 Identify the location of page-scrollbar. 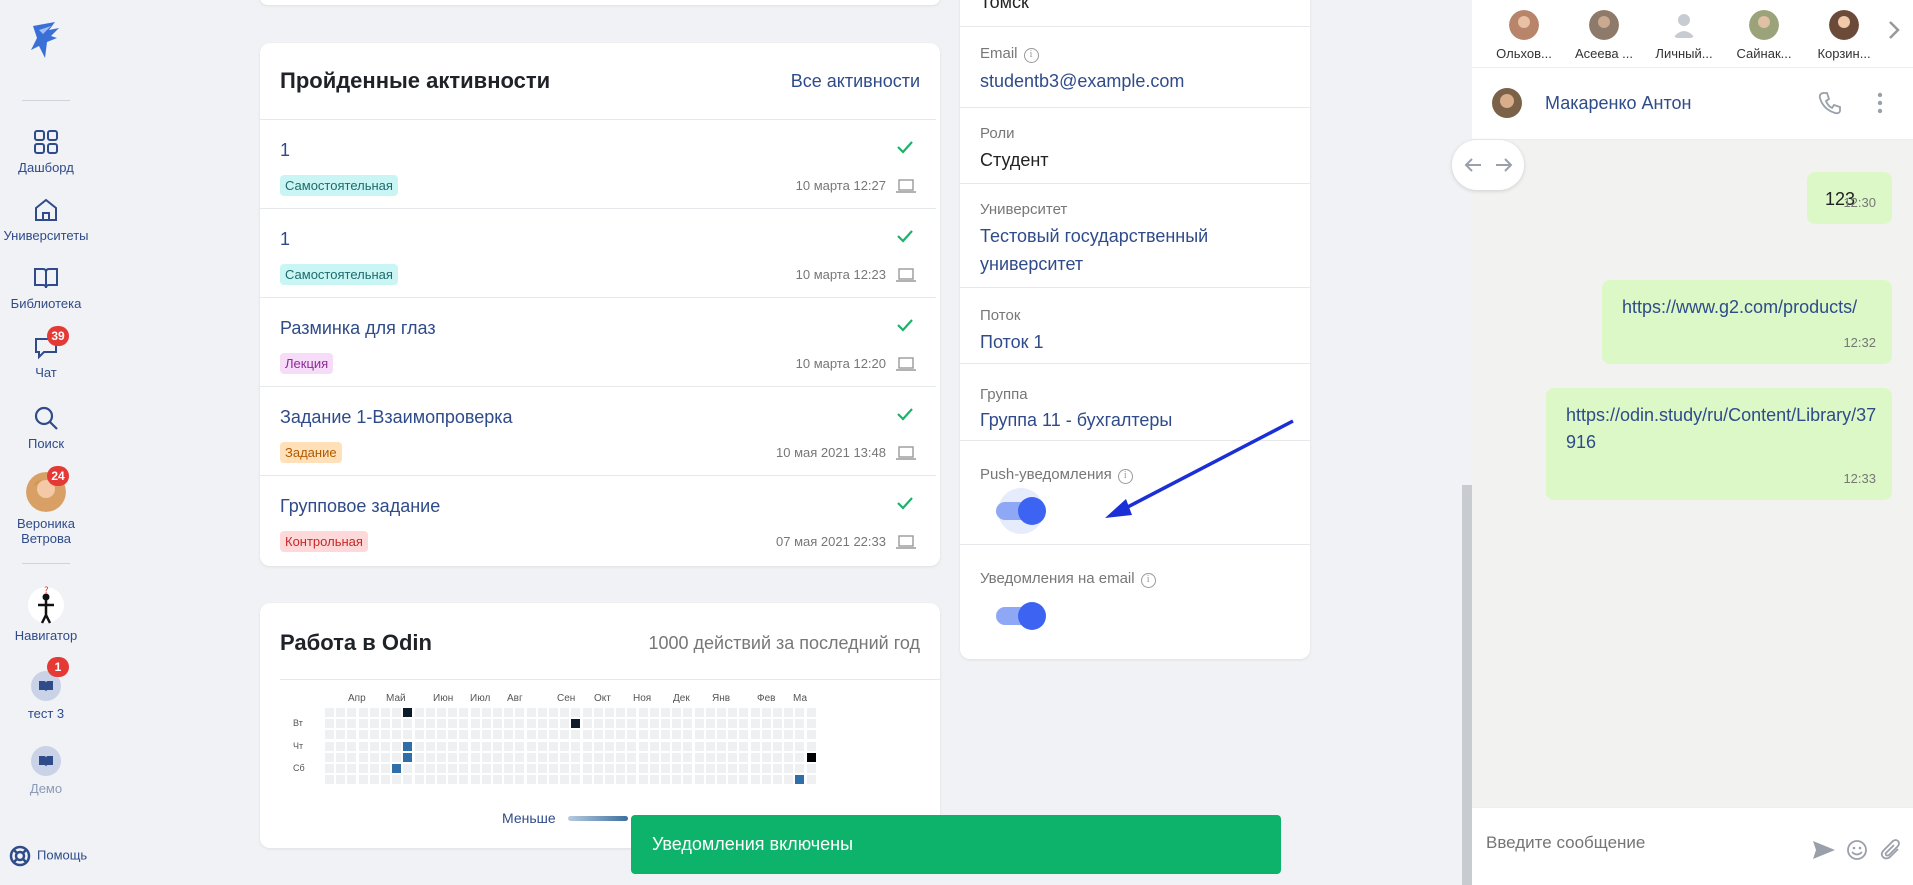
(1467, 685).